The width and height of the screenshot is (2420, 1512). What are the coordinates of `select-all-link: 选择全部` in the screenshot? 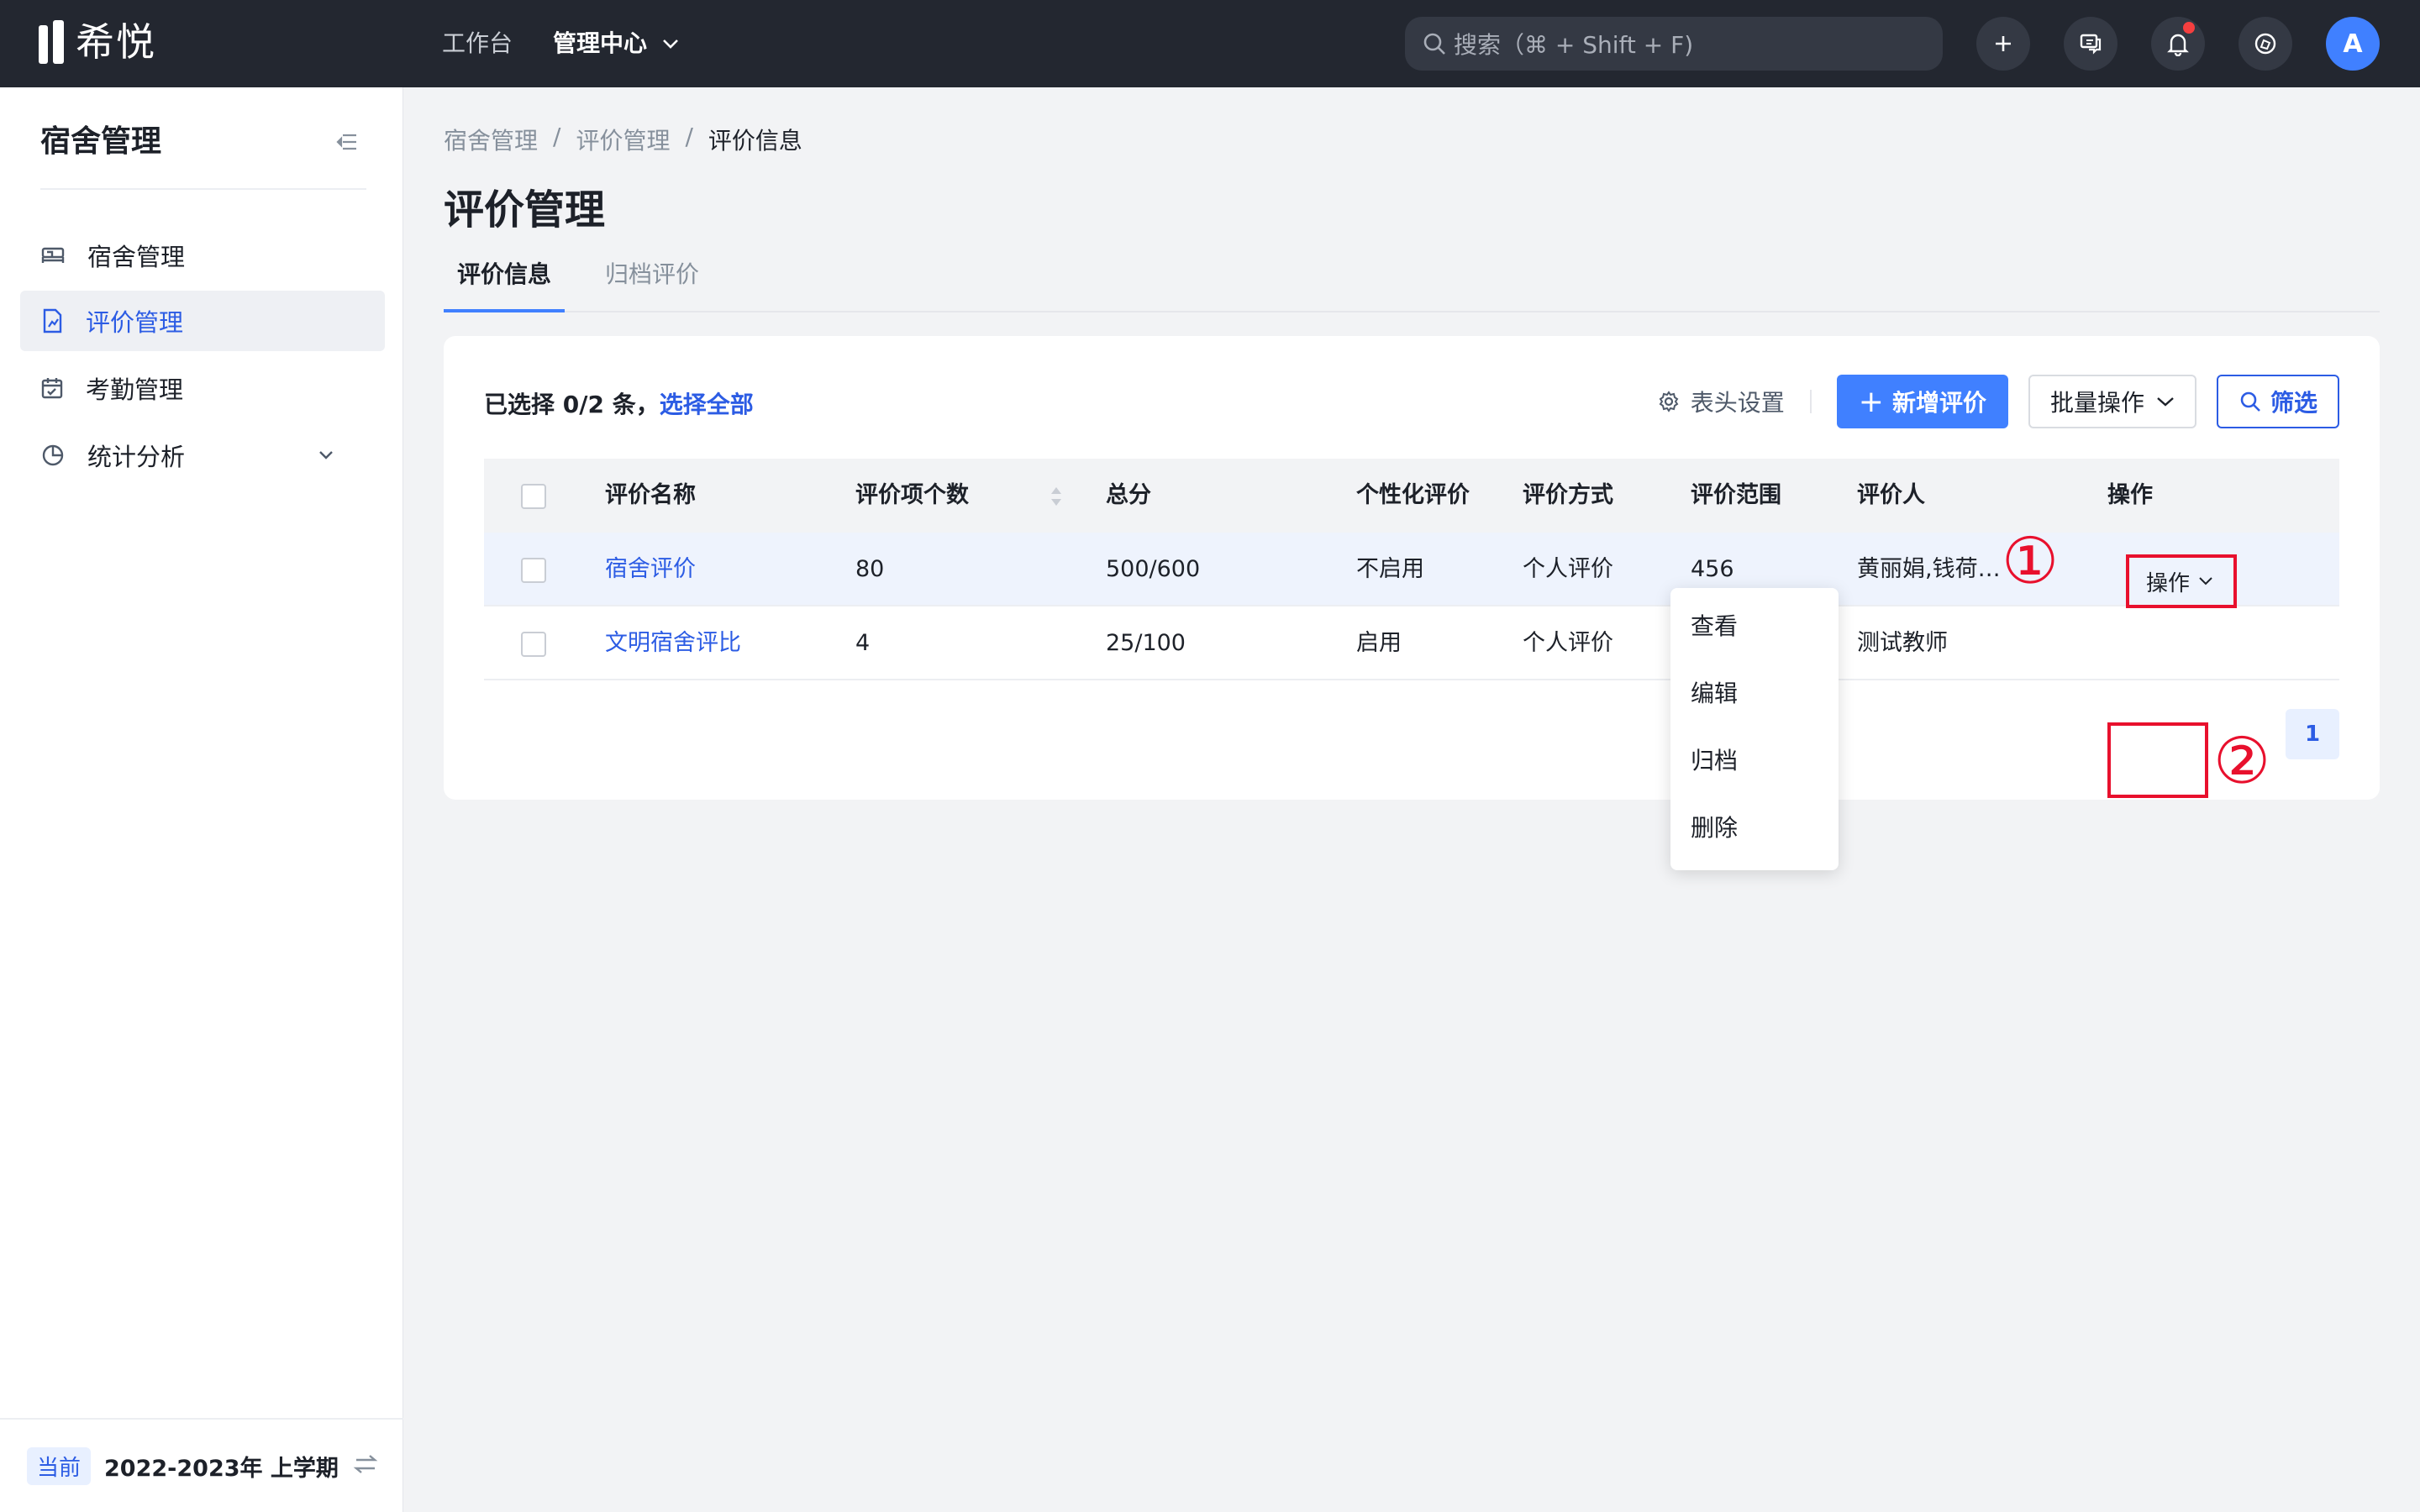 It's located at (707, 404).